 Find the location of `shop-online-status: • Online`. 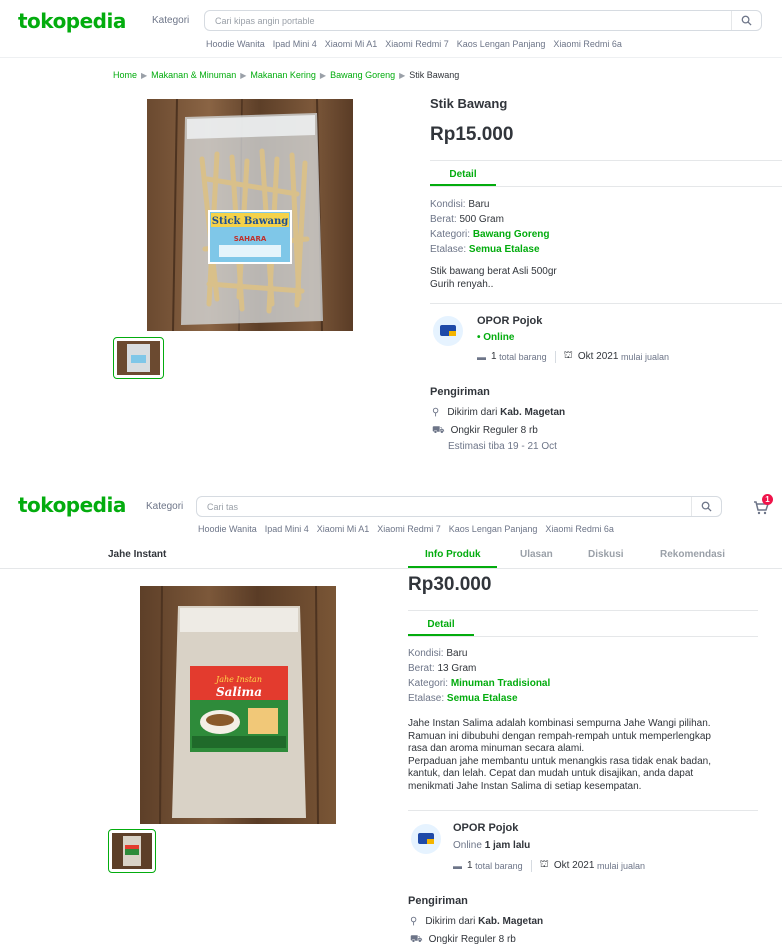

shop-online-status: • Online is located at coordinates (496, 337).